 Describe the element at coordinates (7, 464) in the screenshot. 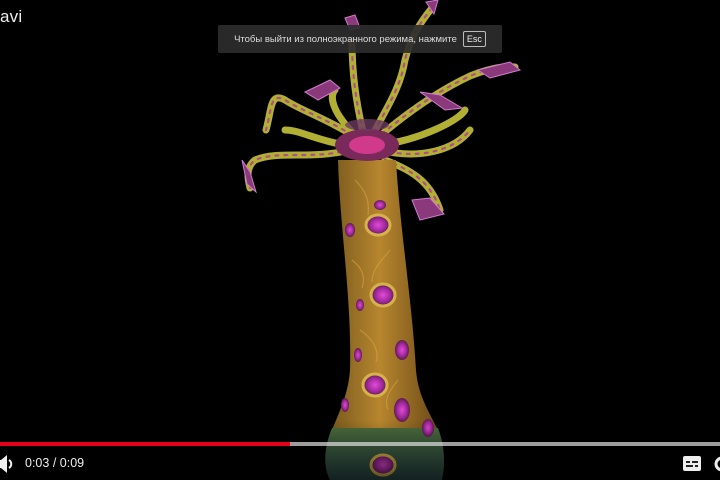

I see `volume-icon` at that location.